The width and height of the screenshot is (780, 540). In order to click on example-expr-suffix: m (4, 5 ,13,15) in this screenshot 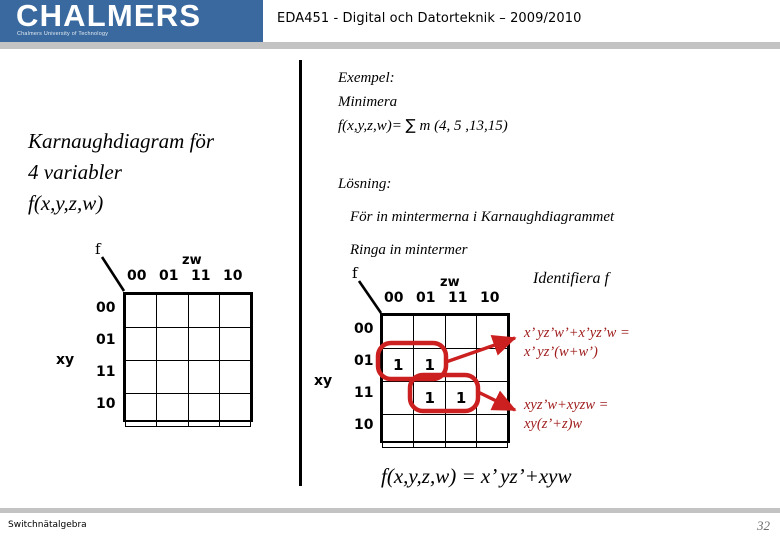, I will do `click(461, 126)`.